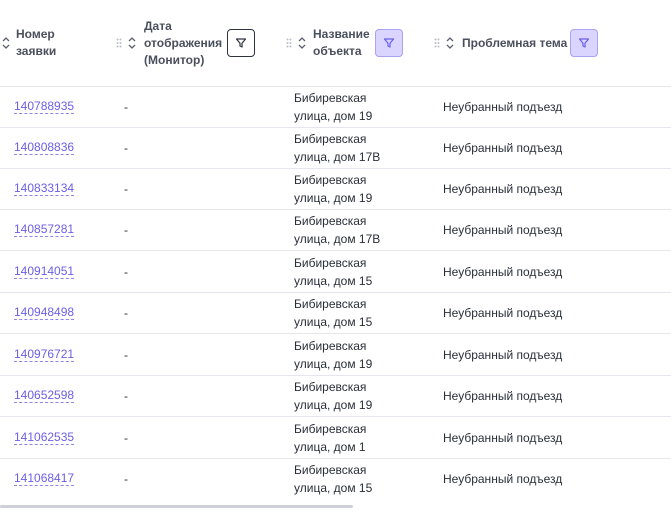 The image size is (671, 512). I want to click on column-header-problem-topic: Проблемная тема, so click(551, 43).